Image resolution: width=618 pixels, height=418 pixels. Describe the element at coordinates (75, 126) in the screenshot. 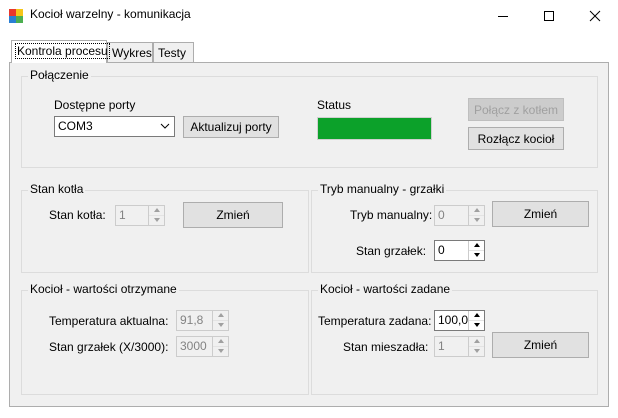

I see `port-select-value: COM3` at that location.